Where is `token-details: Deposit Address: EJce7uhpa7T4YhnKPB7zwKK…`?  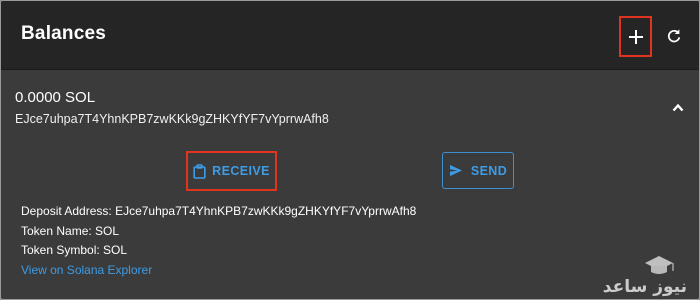 token-details: Deposit Address: EJce7uhpa7T4YhnKPB7zwKK… is located at coordinates (218, 241).